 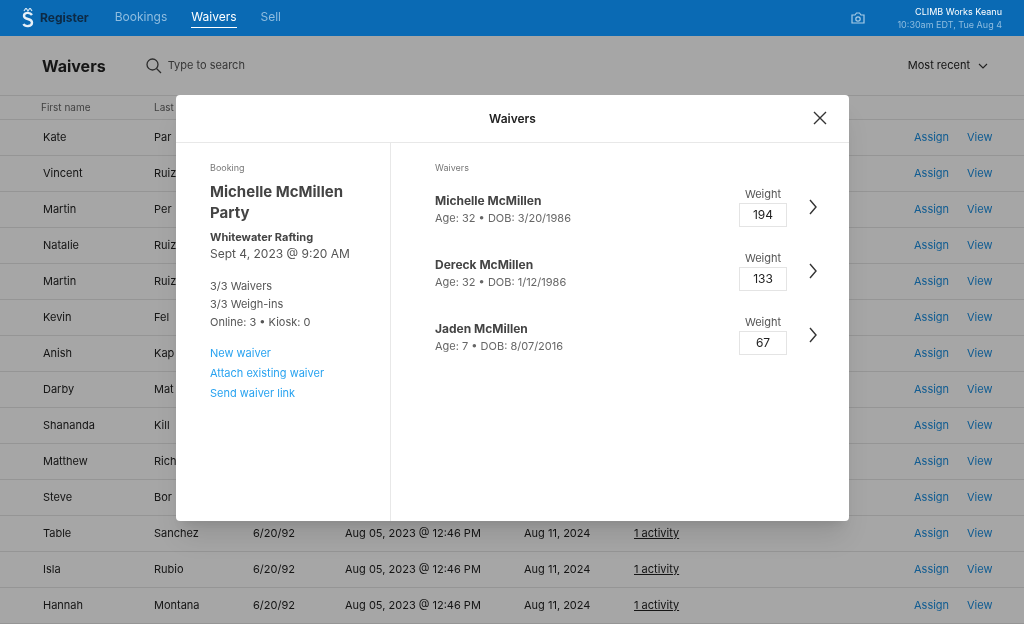 I want to click on column-header: Last, so click(x=164, y=107).